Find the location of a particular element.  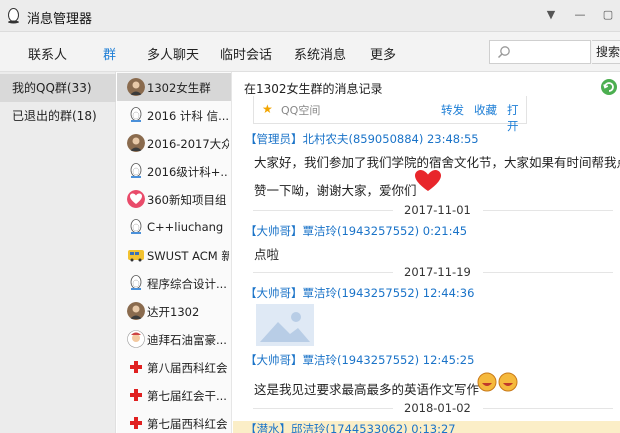

group-name: 第八届西科红会 is located at coordinates (187, 368).